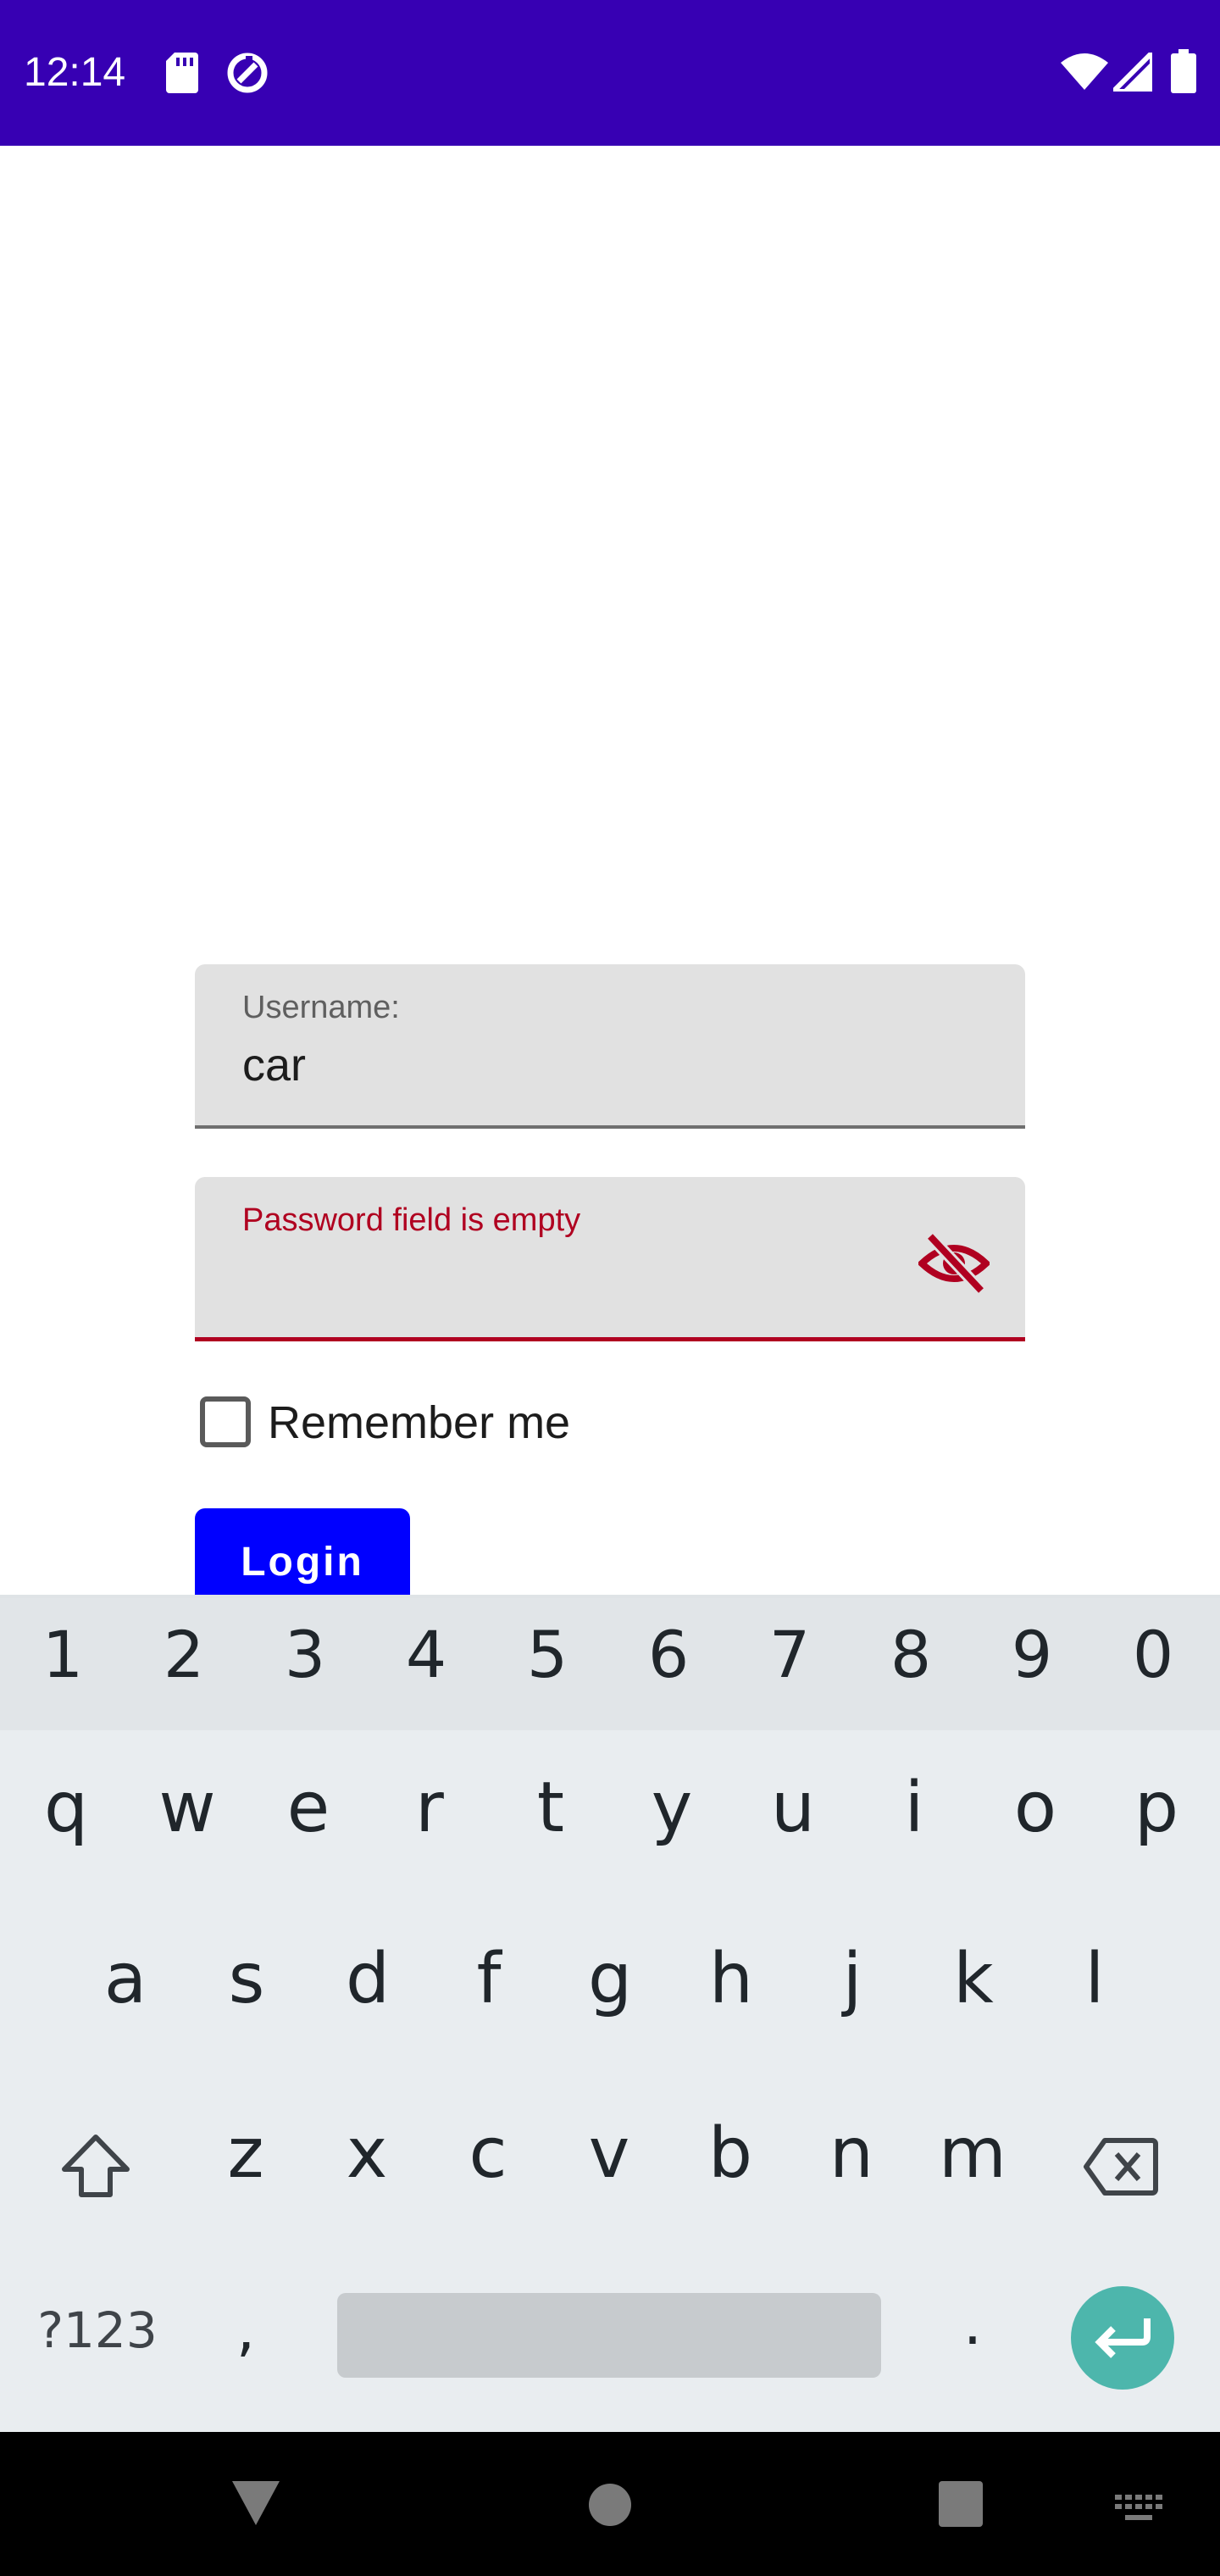  I want to click on enter-arrow-icon, so click(1123, 2338).